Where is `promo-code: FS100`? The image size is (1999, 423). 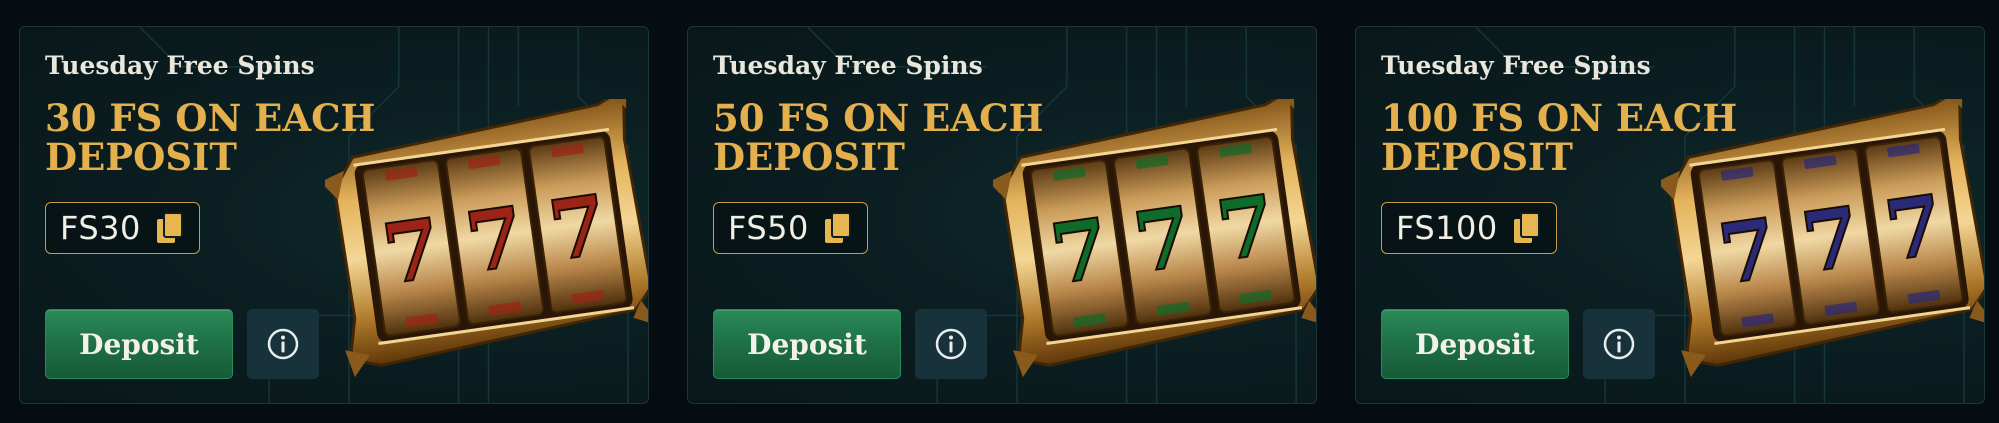 promo-code: FS100 is located at coordinates (1447, 228).